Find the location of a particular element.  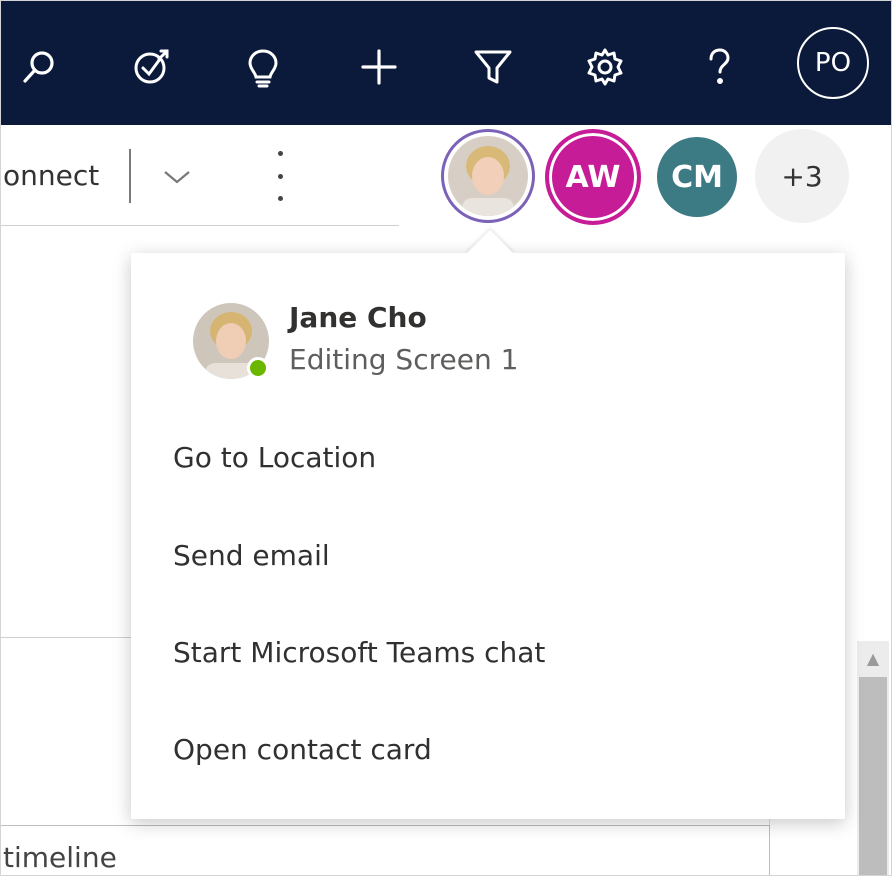

filter-icon is located at coordinates (493, 67).